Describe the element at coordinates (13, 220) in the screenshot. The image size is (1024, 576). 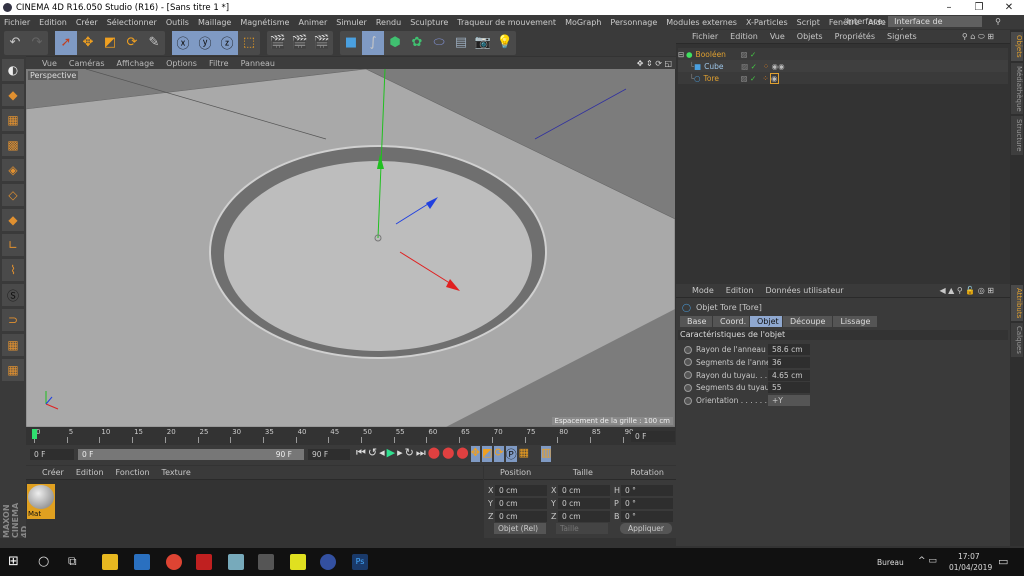
I see `polygons-mode-icon: ◆` at that location.